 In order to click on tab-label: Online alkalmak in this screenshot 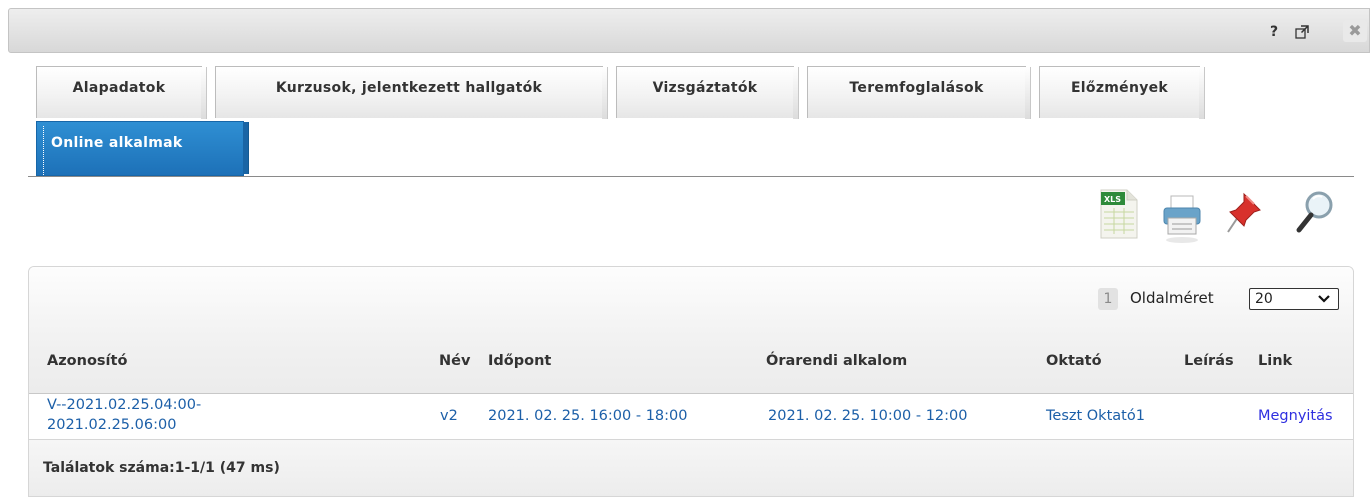, I will do `click(117, 143)`.